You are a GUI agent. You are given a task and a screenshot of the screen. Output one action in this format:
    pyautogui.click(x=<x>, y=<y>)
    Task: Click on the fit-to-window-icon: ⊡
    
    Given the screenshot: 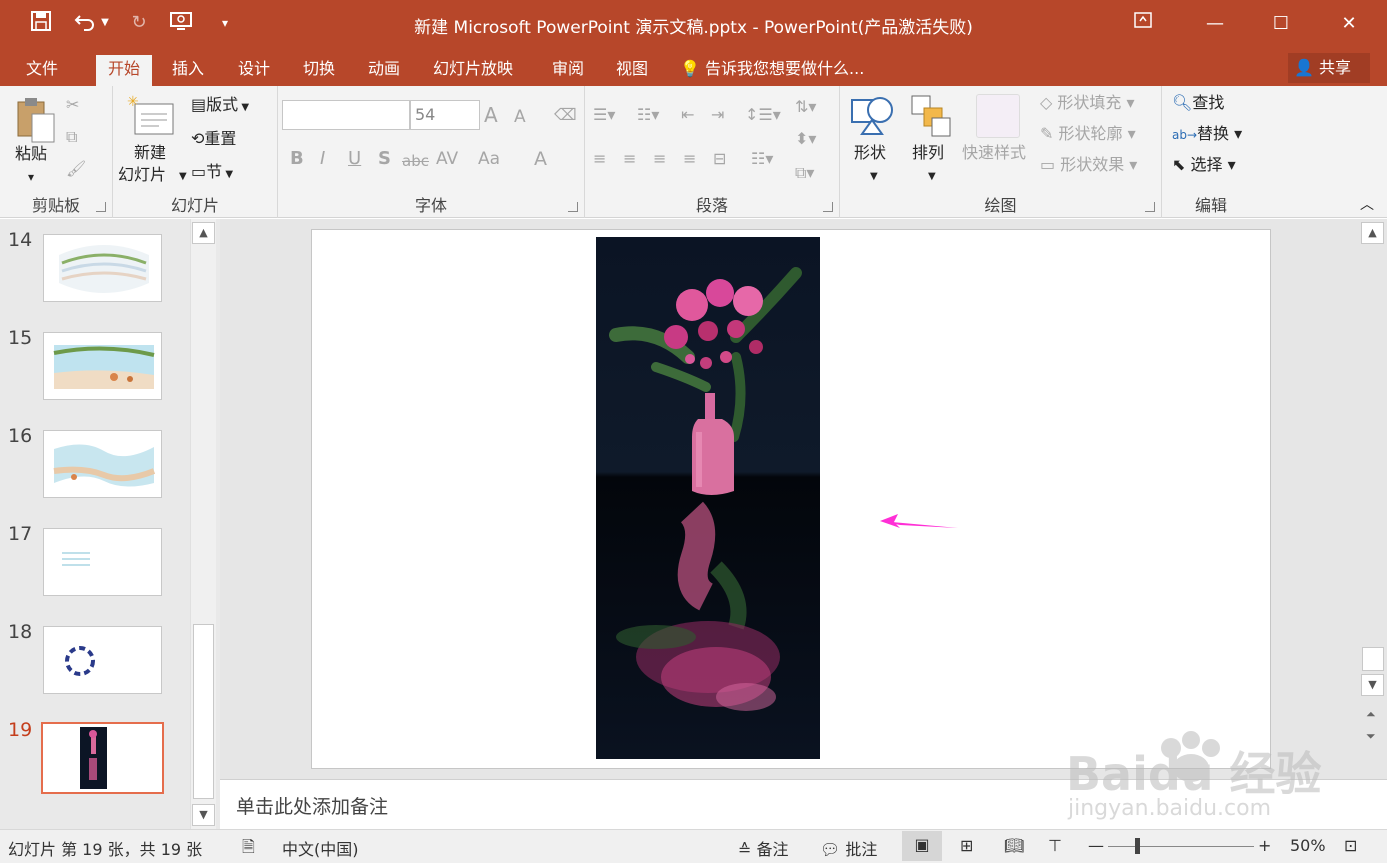 What is the action you would take?
    pyautogui.click(x=1350, y=845)
    